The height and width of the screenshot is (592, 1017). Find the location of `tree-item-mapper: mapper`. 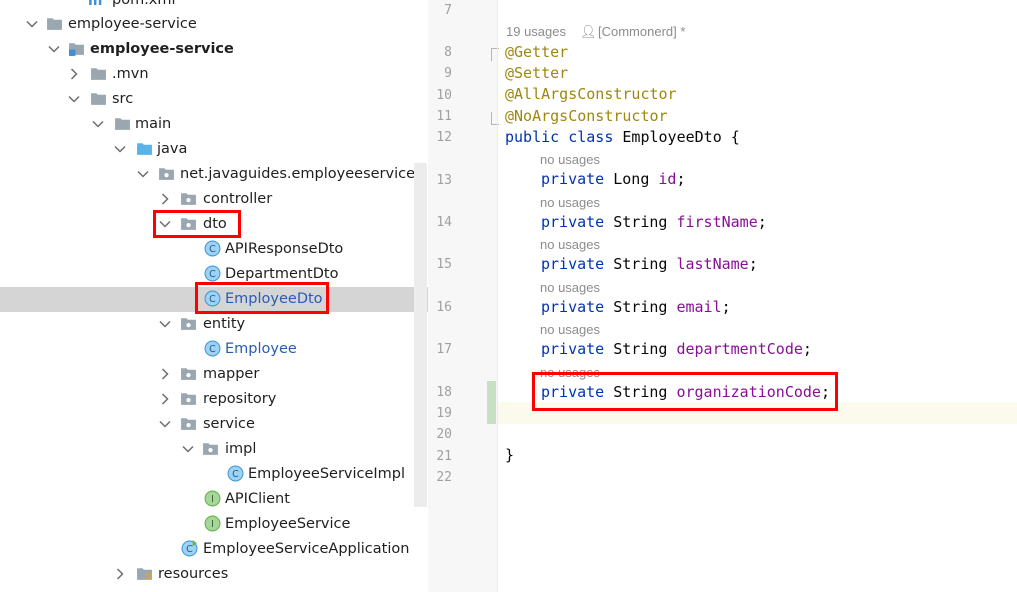

tree-item-mapper: mapper is located at coordinates (214, 374).